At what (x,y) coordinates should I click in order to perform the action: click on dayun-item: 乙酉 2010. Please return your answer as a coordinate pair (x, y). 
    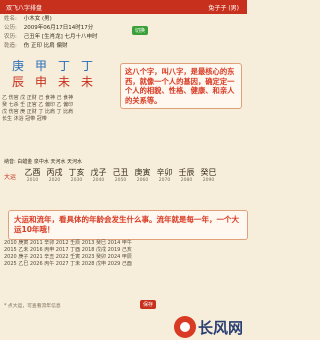
    Looking at the image, I should click on (32, 176).